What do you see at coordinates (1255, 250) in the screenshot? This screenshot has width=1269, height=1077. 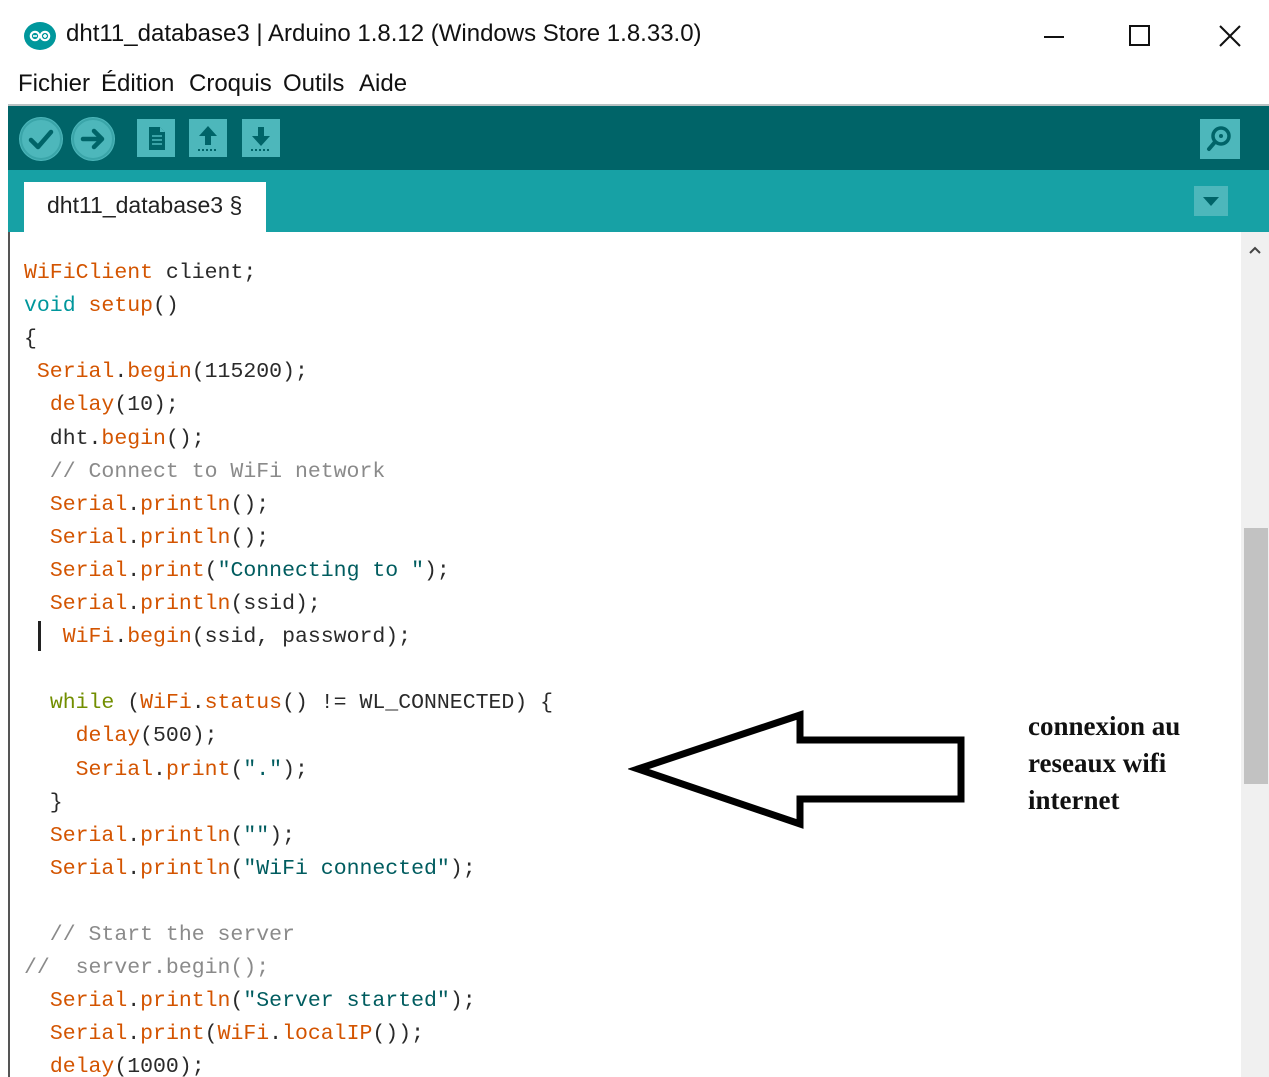 I see `scroll-up-button` at bounding box center [1255, 250].